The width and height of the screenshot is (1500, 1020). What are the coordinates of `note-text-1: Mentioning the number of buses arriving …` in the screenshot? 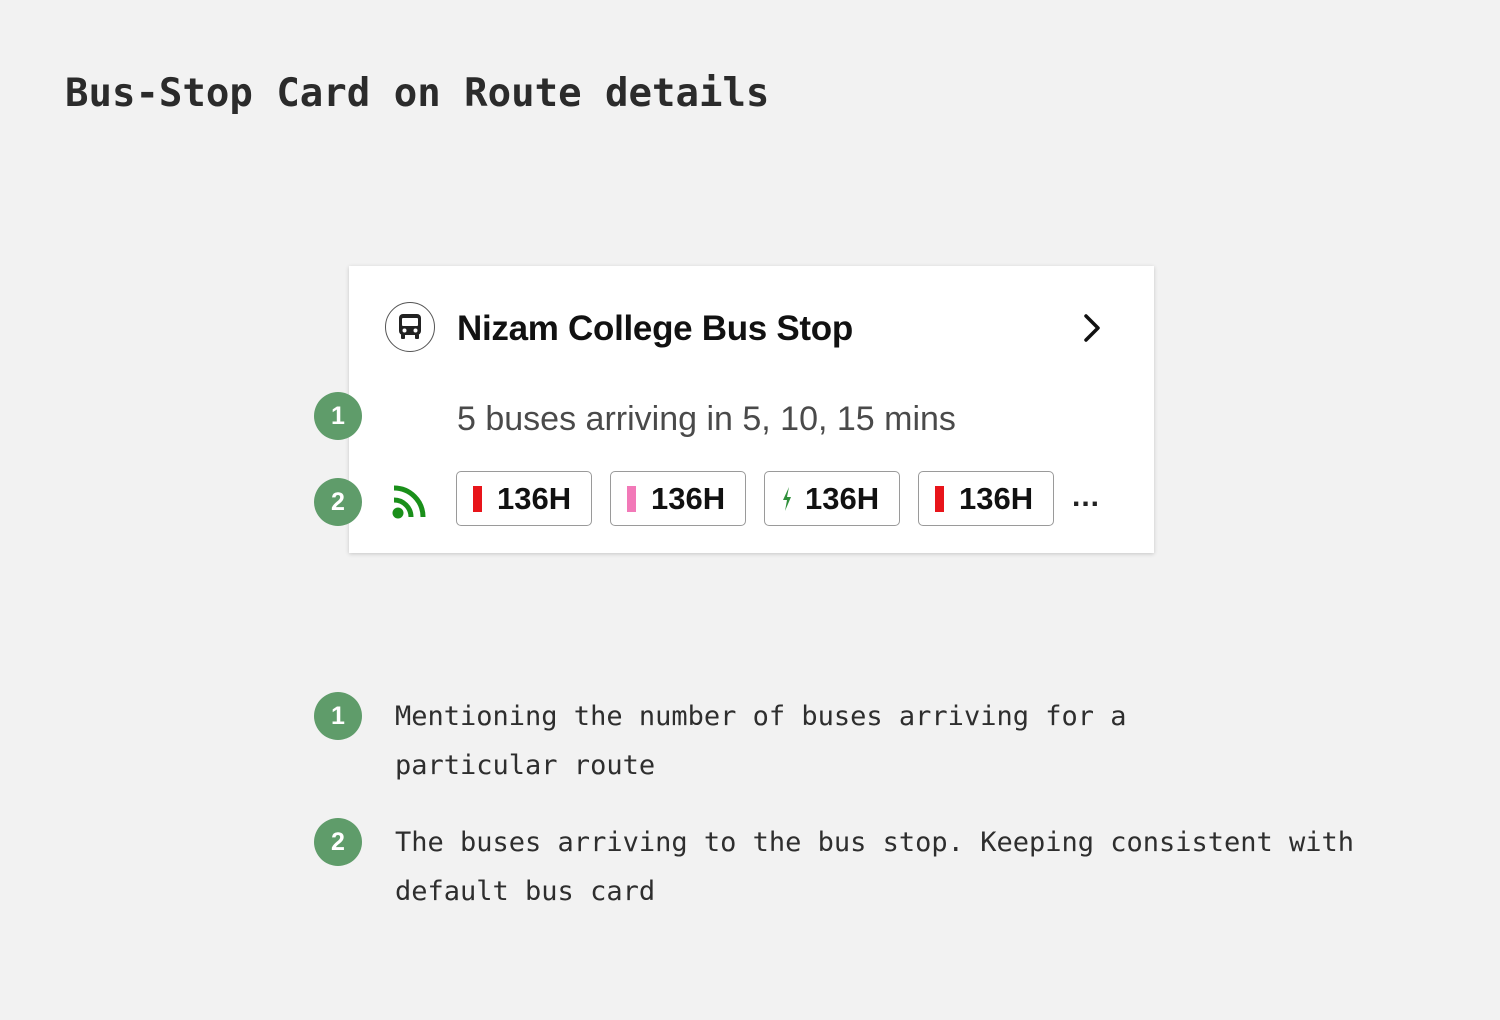 It's located at (761, 741).